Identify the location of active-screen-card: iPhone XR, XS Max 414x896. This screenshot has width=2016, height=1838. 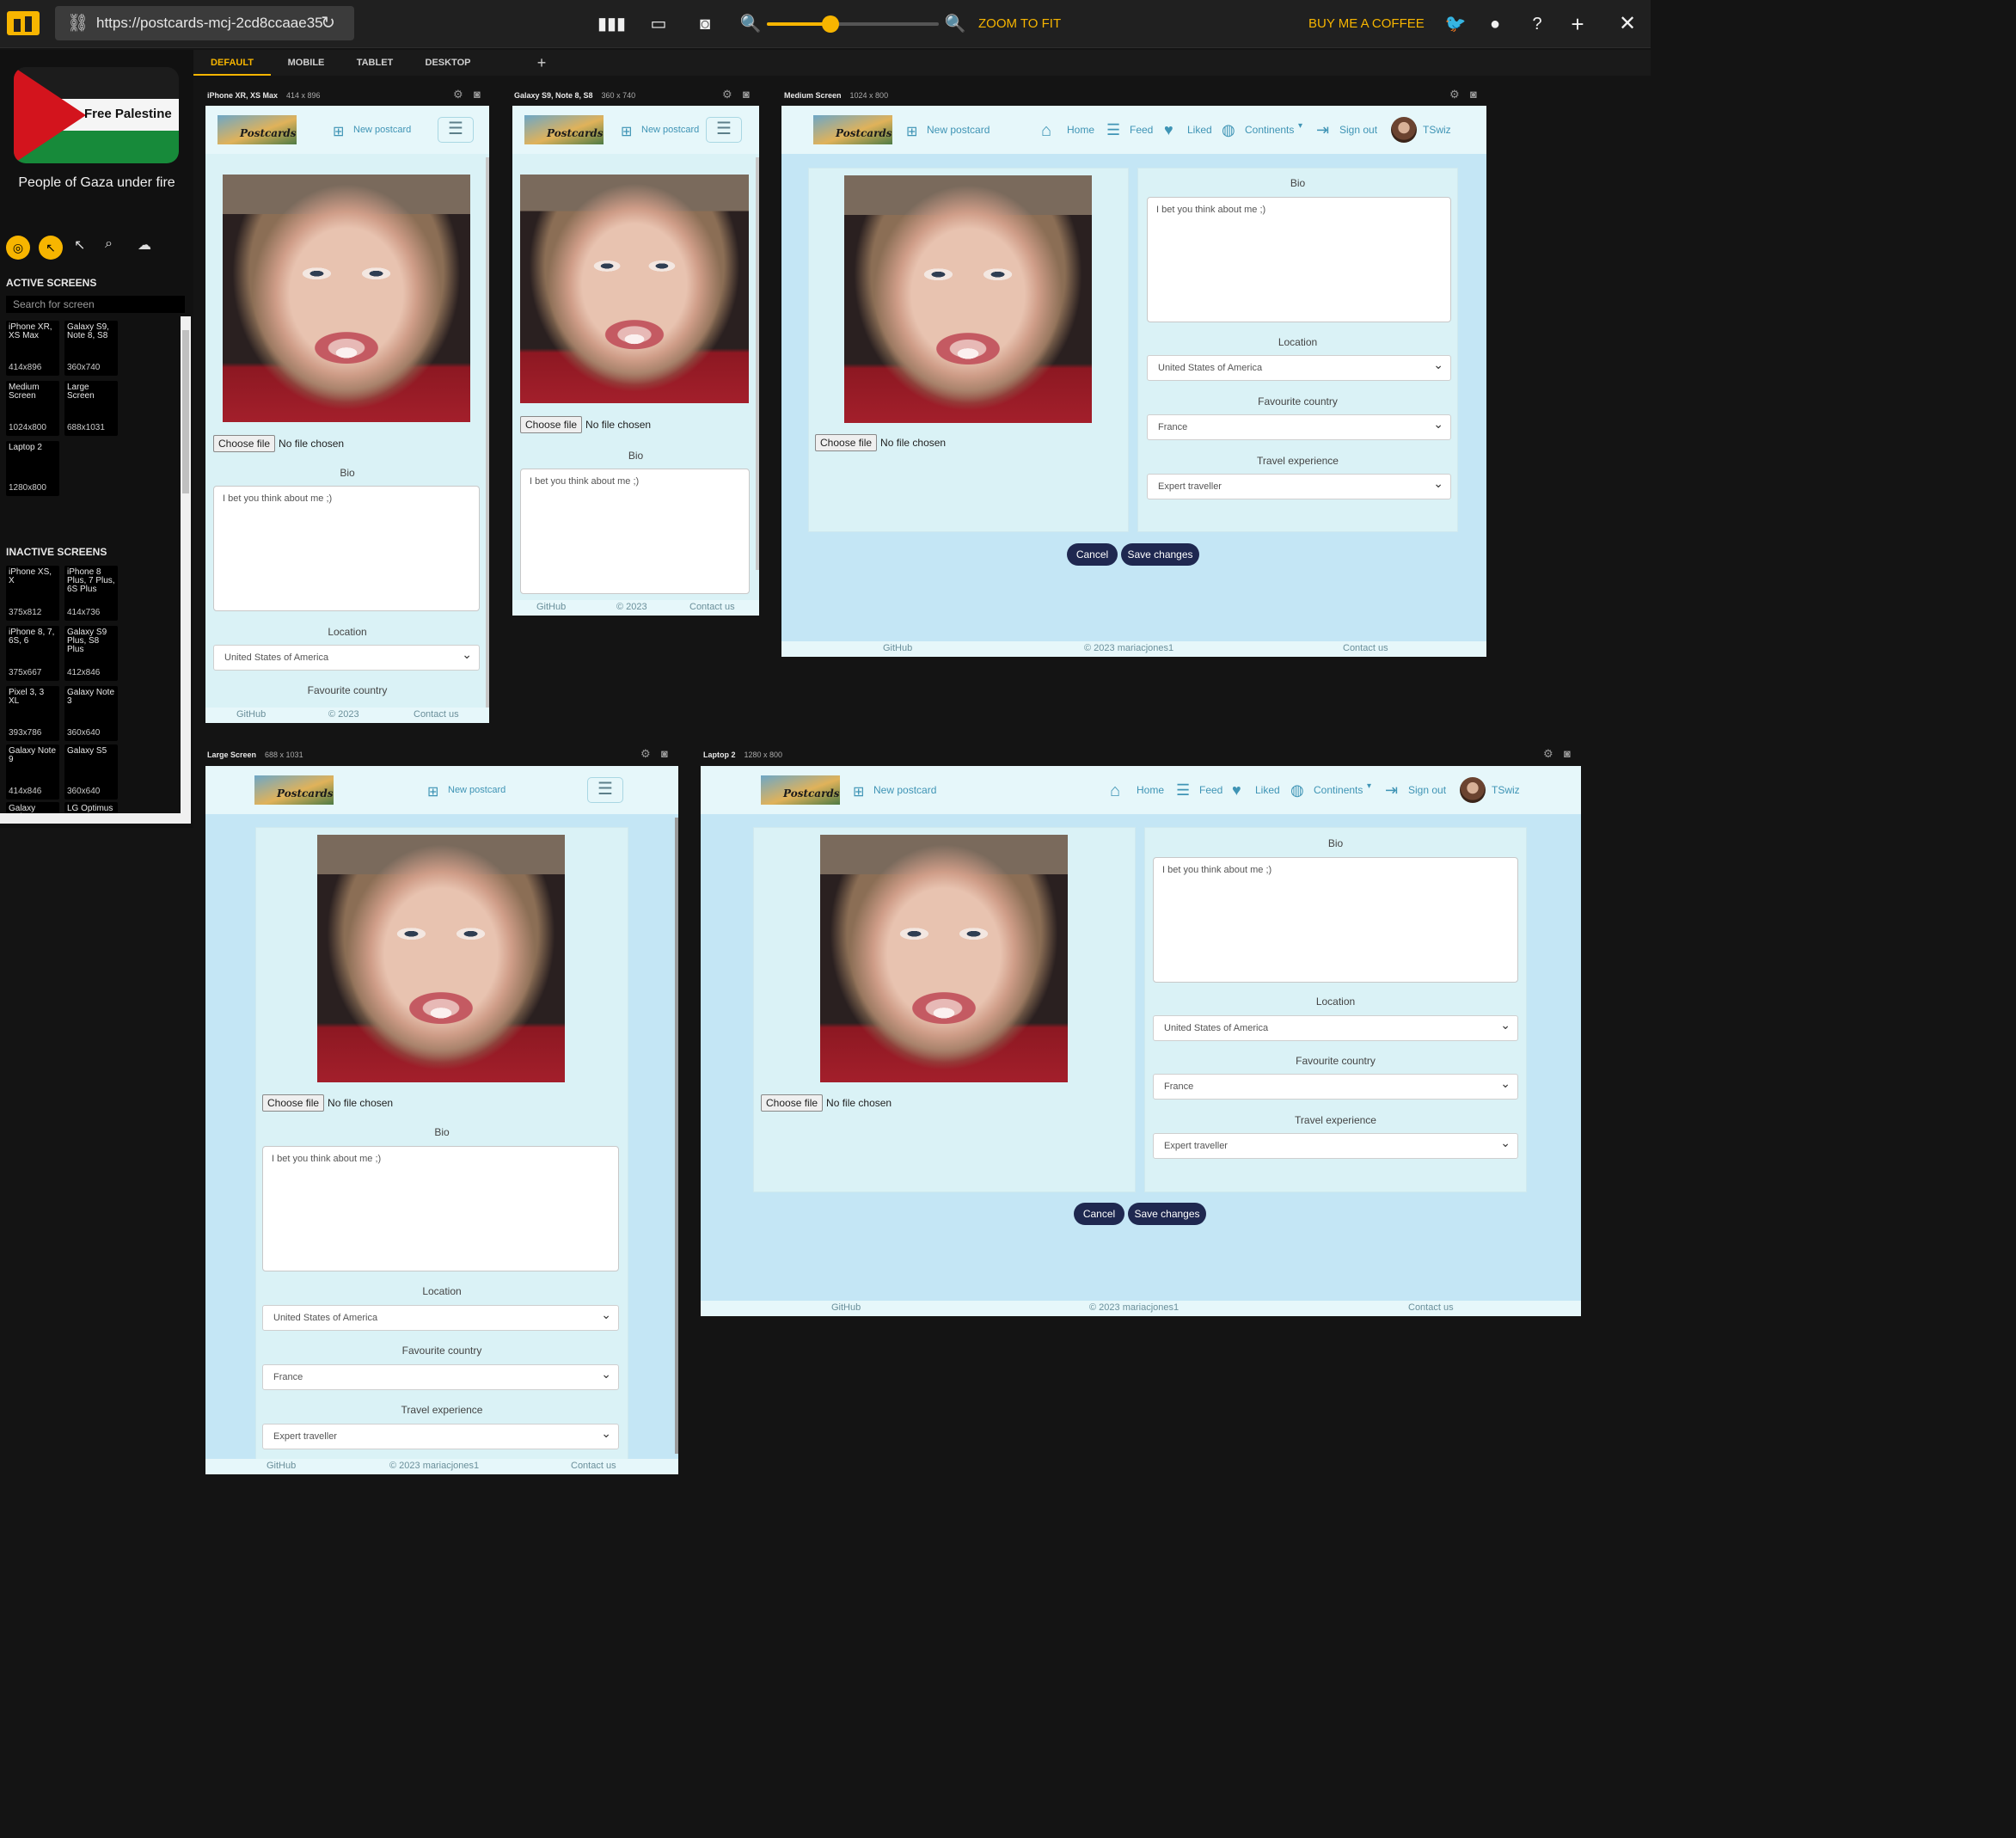
(32, 348).